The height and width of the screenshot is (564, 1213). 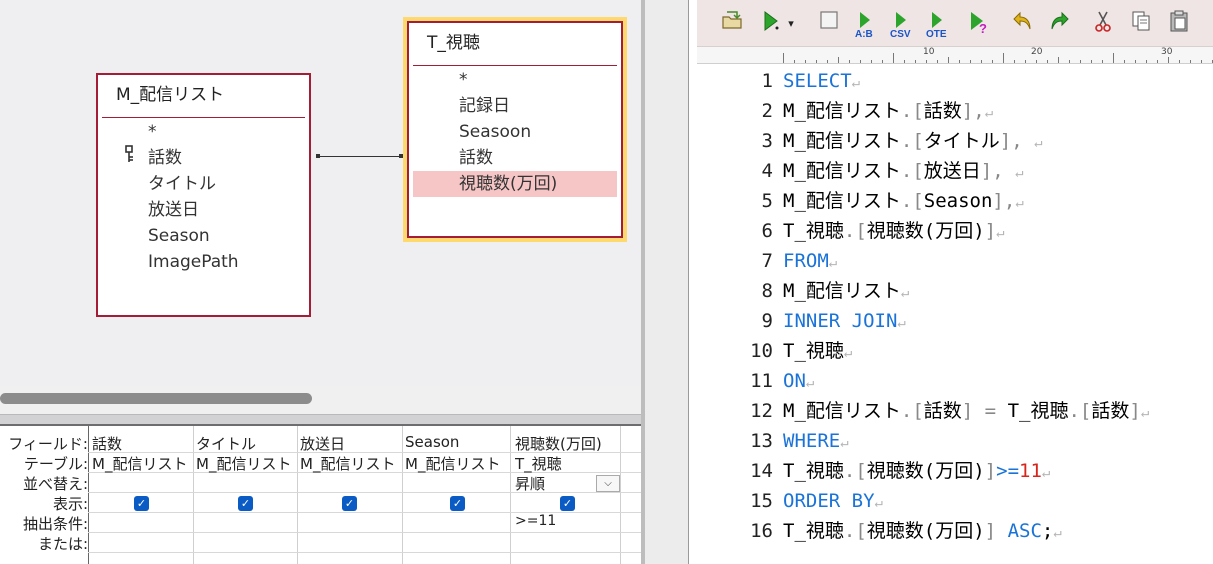 I want to click on pane-splitter, so click(x=320, y=420).